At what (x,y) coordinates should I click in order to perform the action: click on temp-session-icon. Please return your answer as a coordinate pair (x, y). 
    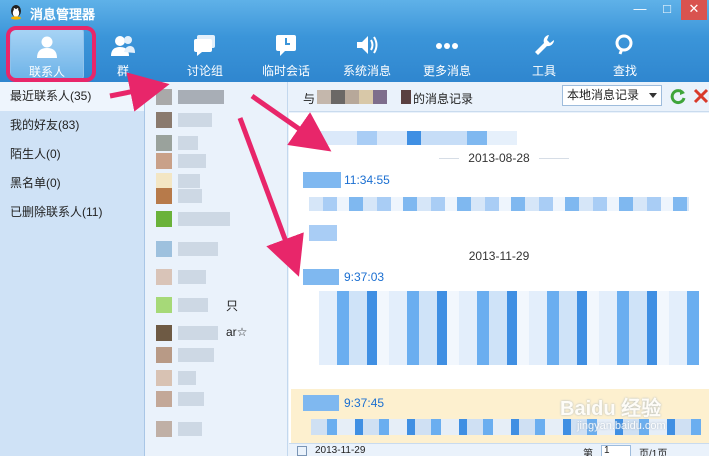
    Looking at the image, I should click on (286, 45).